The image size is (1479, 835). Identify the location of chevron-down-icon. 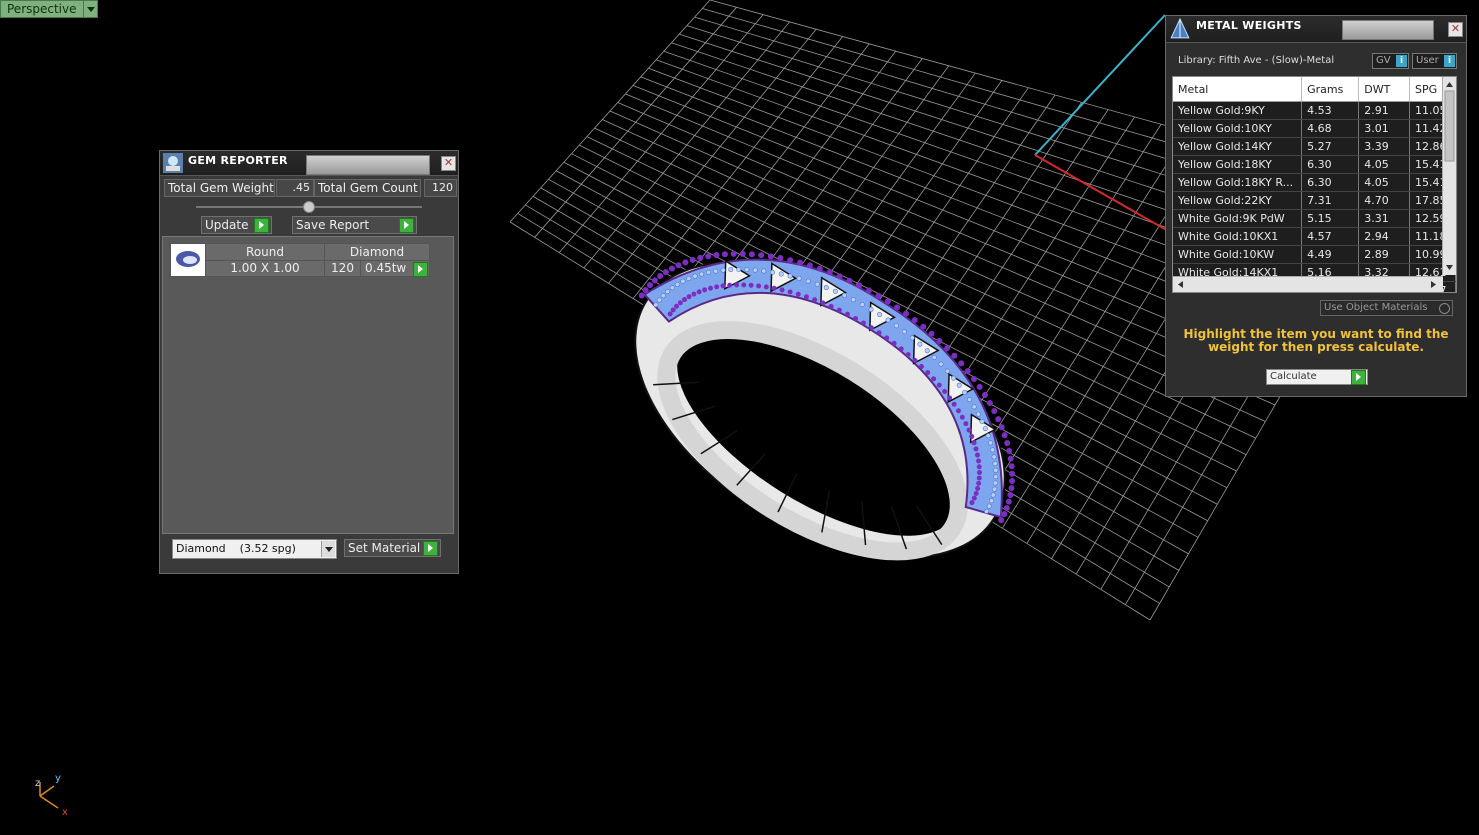
(328, 549).